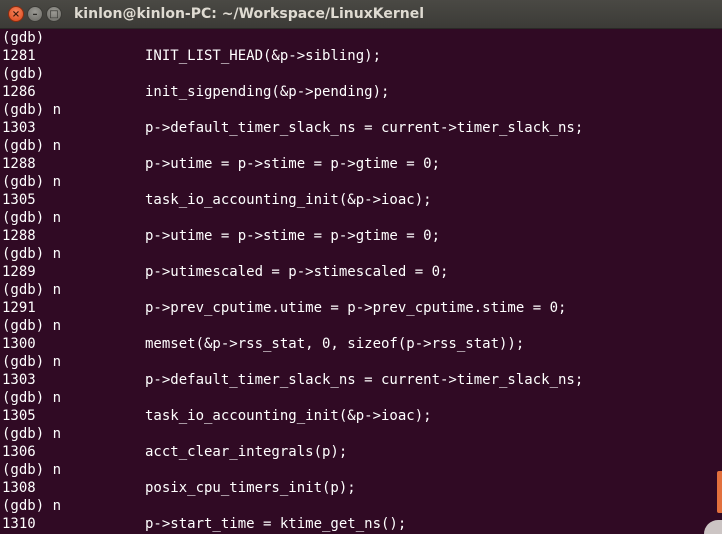 The width and height of the screenshot is (722, 534). What do you see at coordinates (19, 56) in the screenshot?
I see `line-number: 1281` at bounding box center [19, 56].